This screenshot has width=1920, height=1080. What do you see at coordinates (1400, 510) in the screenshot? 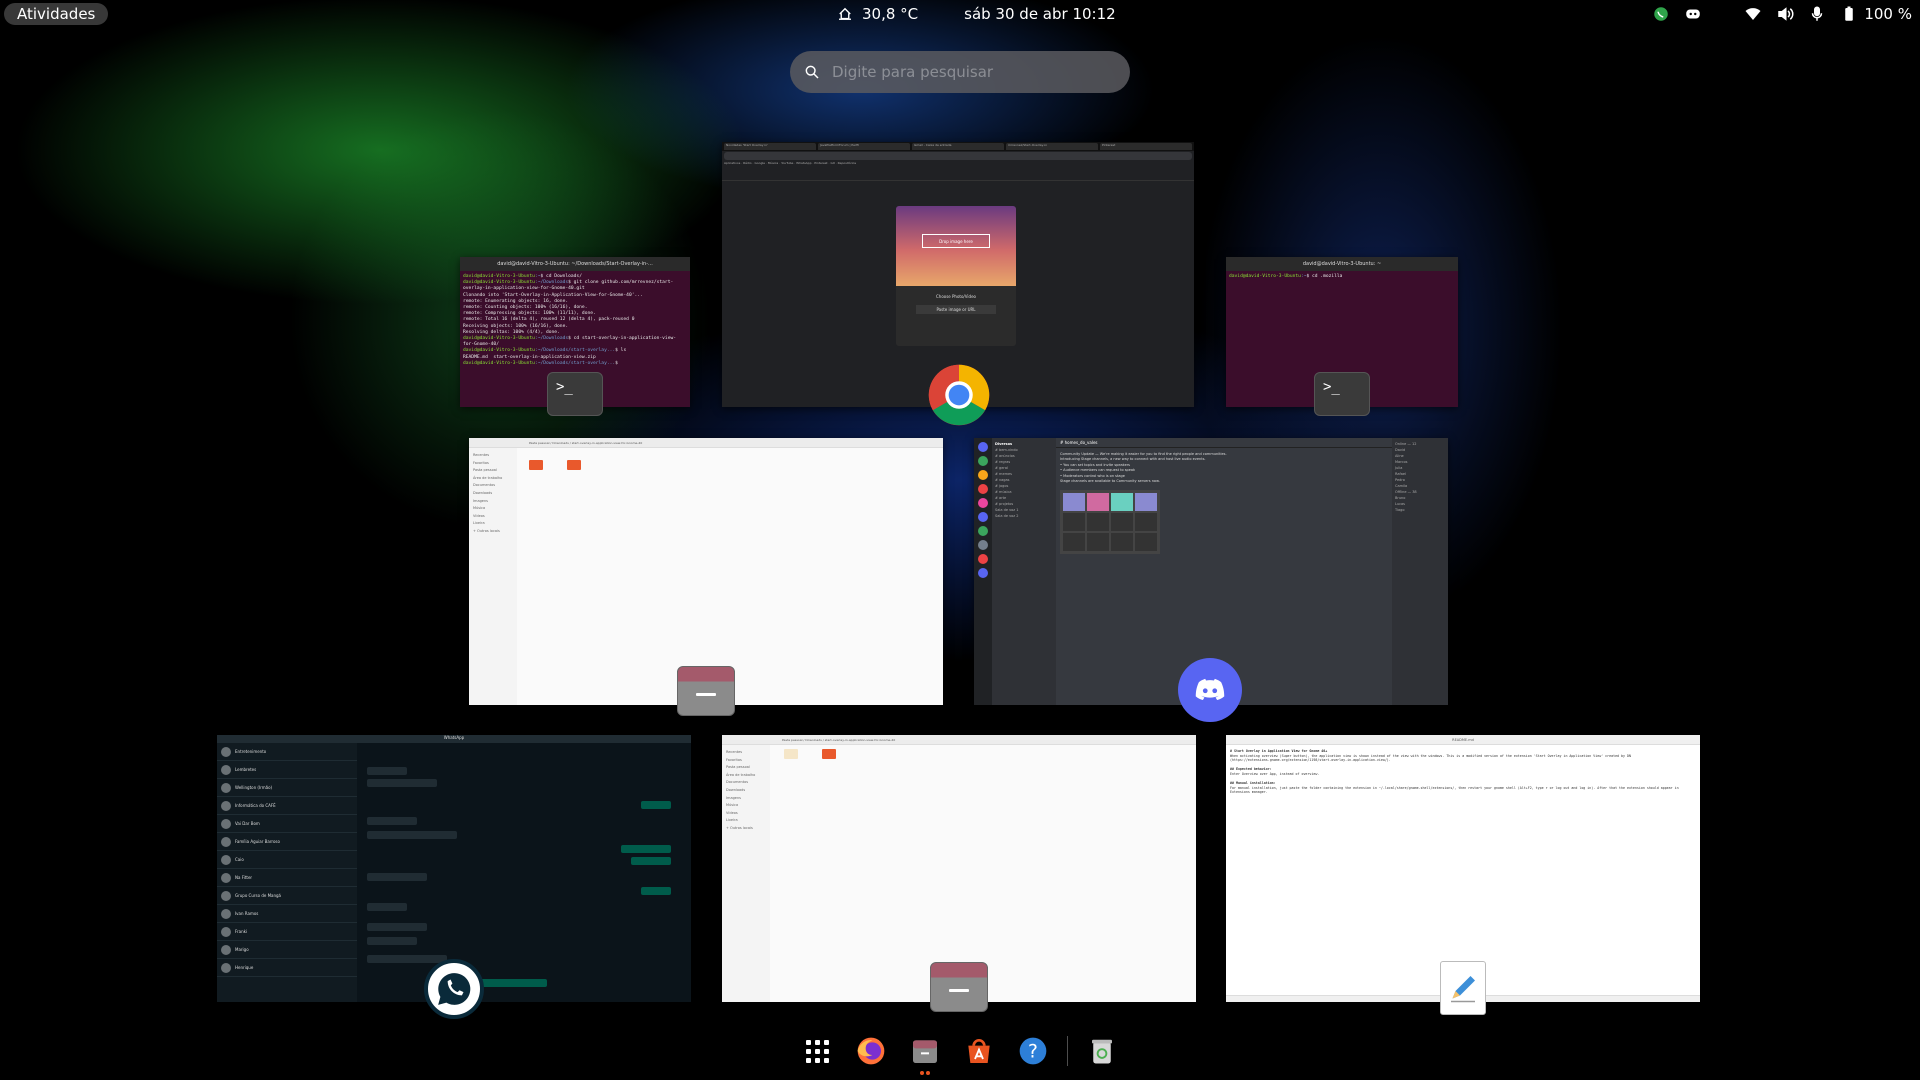
I see `discord-member-item: Tiago` at bounding box center [1400, 510].